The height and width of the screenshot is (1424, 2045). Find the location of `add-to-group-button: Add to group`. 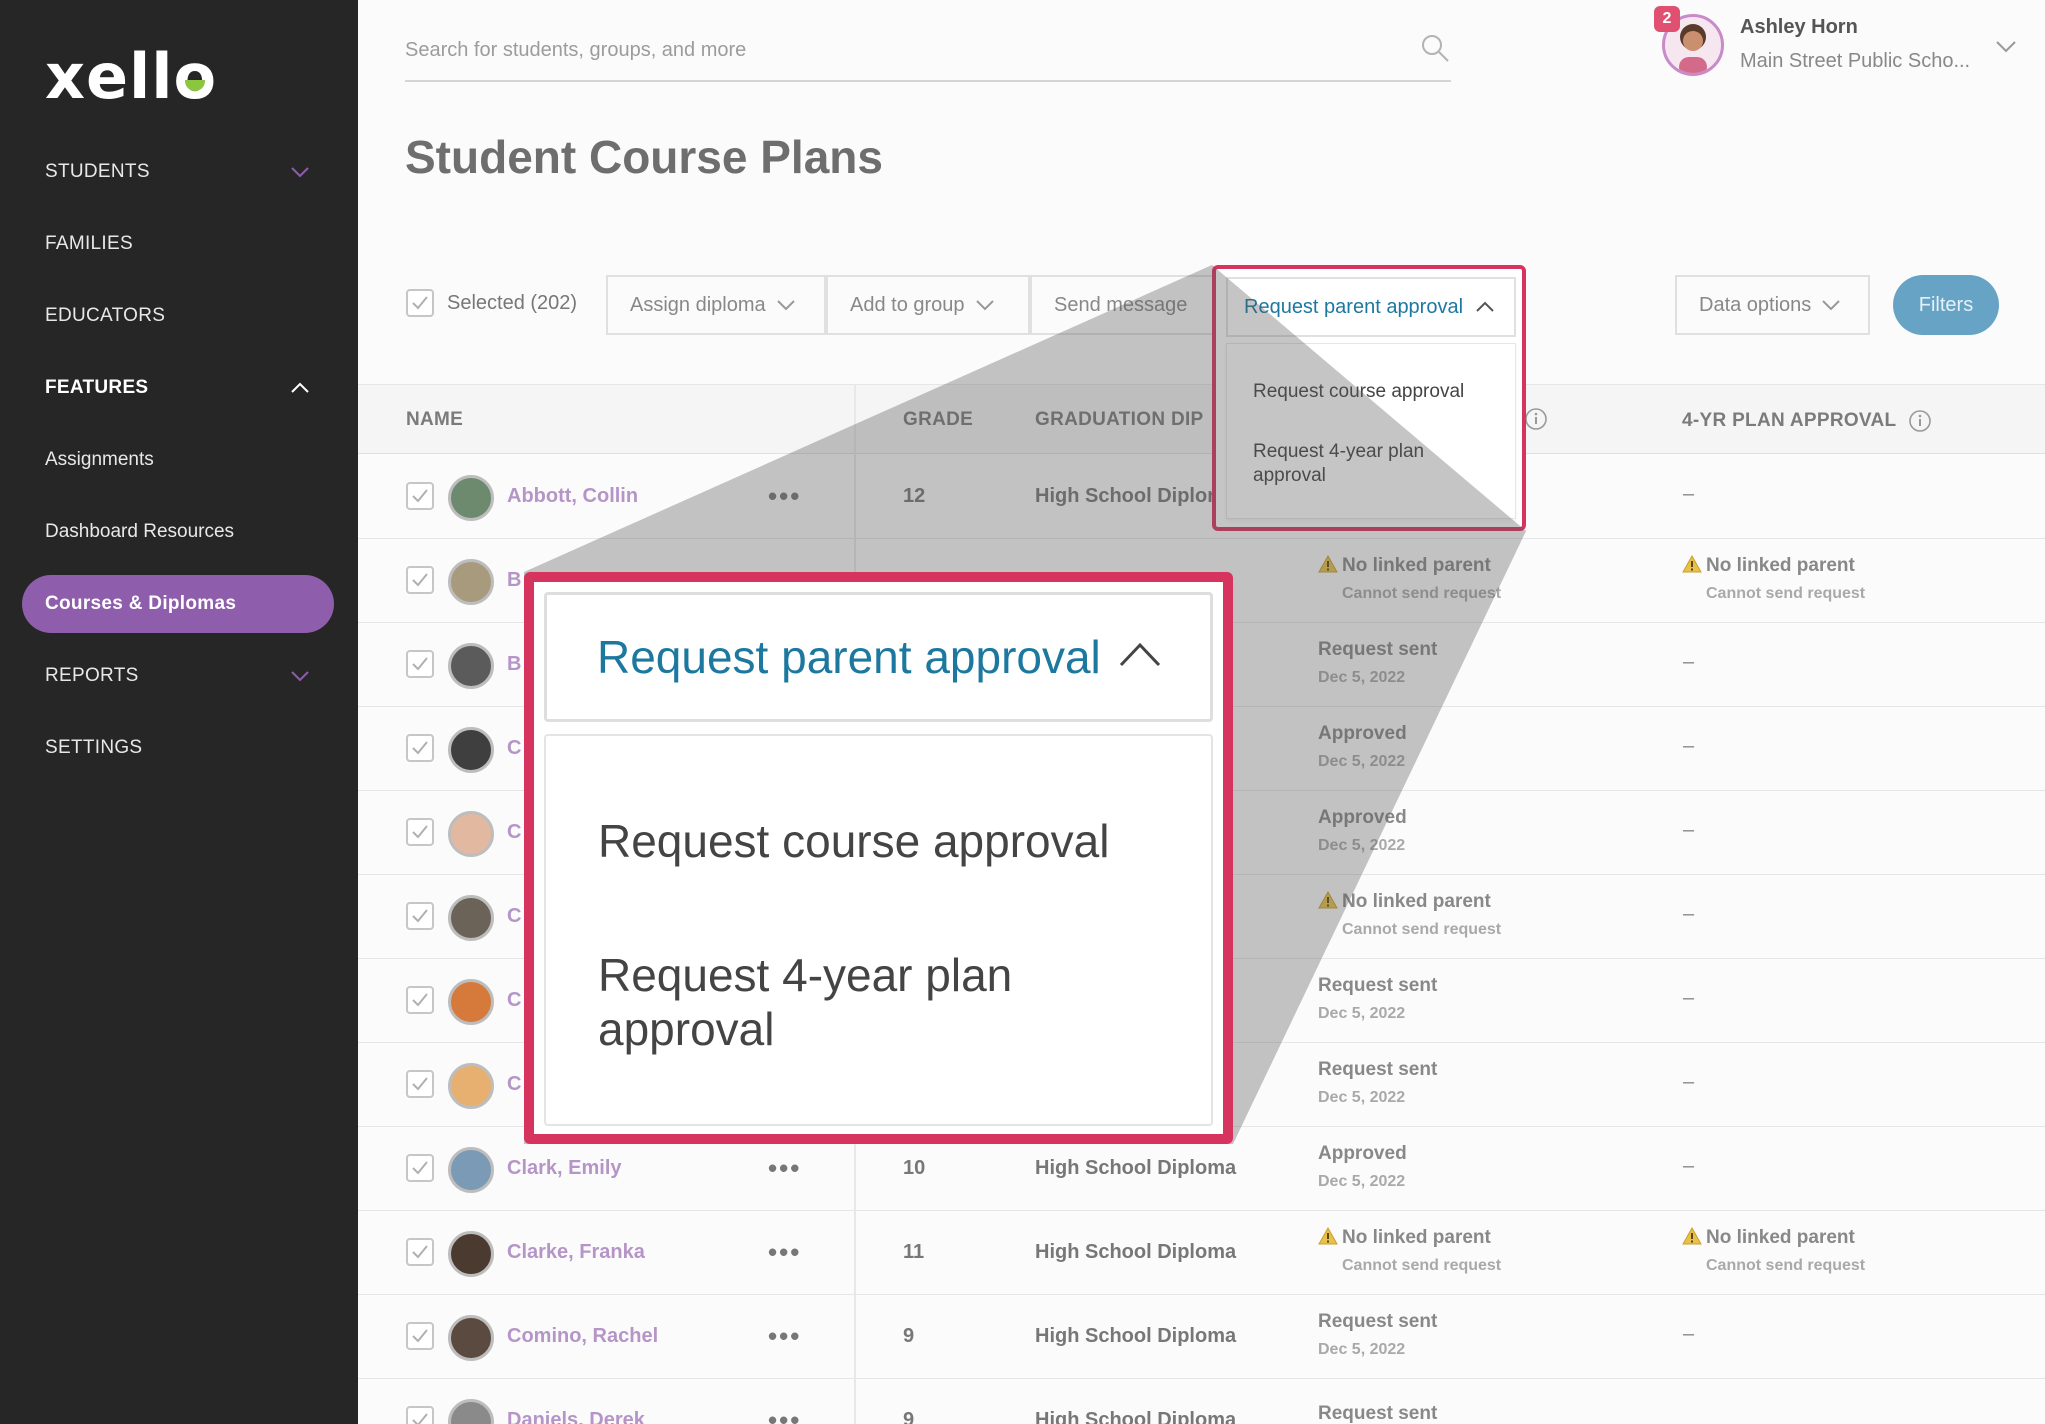

add-to-group-button: Add to group is located at coordinates (928, 305).